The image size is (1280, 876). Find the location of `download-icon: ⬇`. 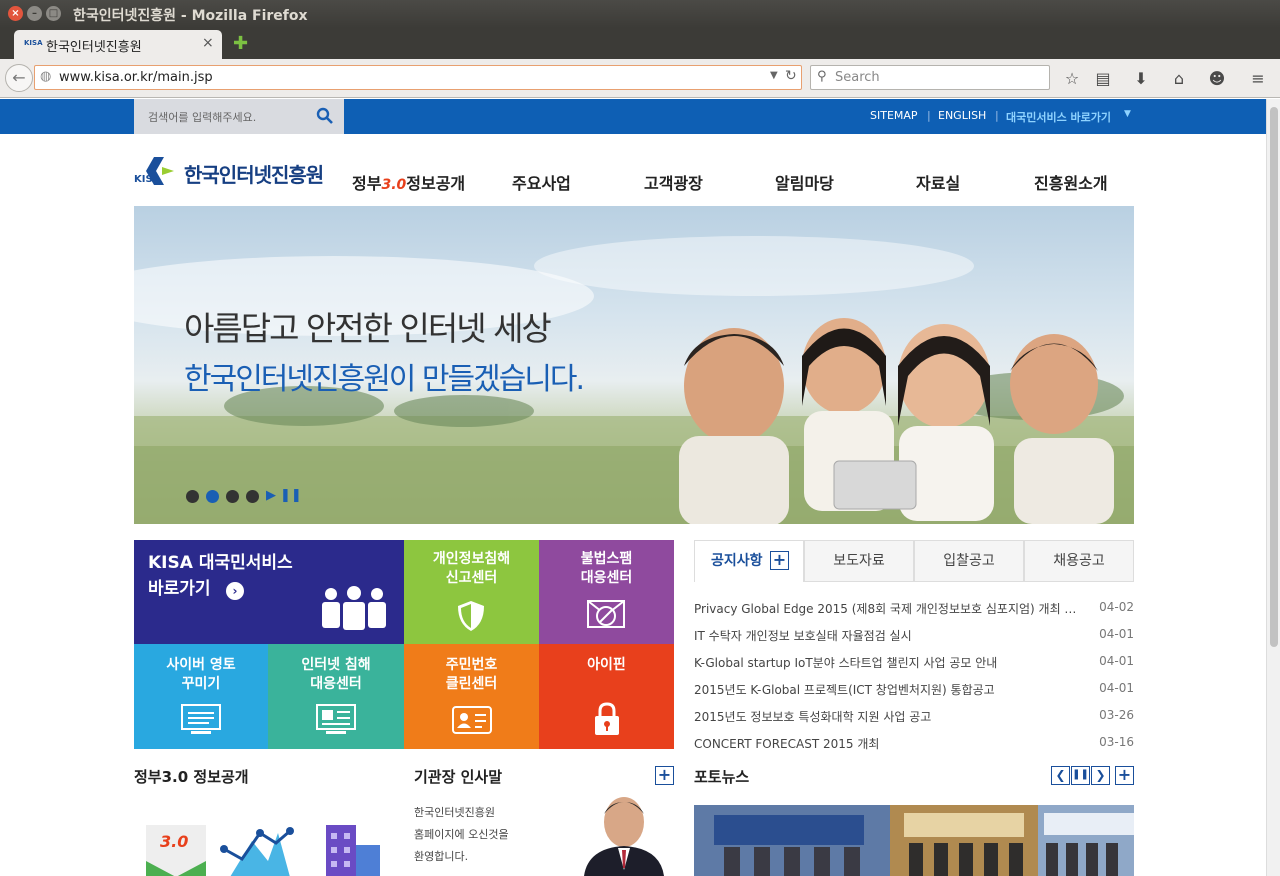

download-icon: ⬇ is located at coordinates (1141, 79).